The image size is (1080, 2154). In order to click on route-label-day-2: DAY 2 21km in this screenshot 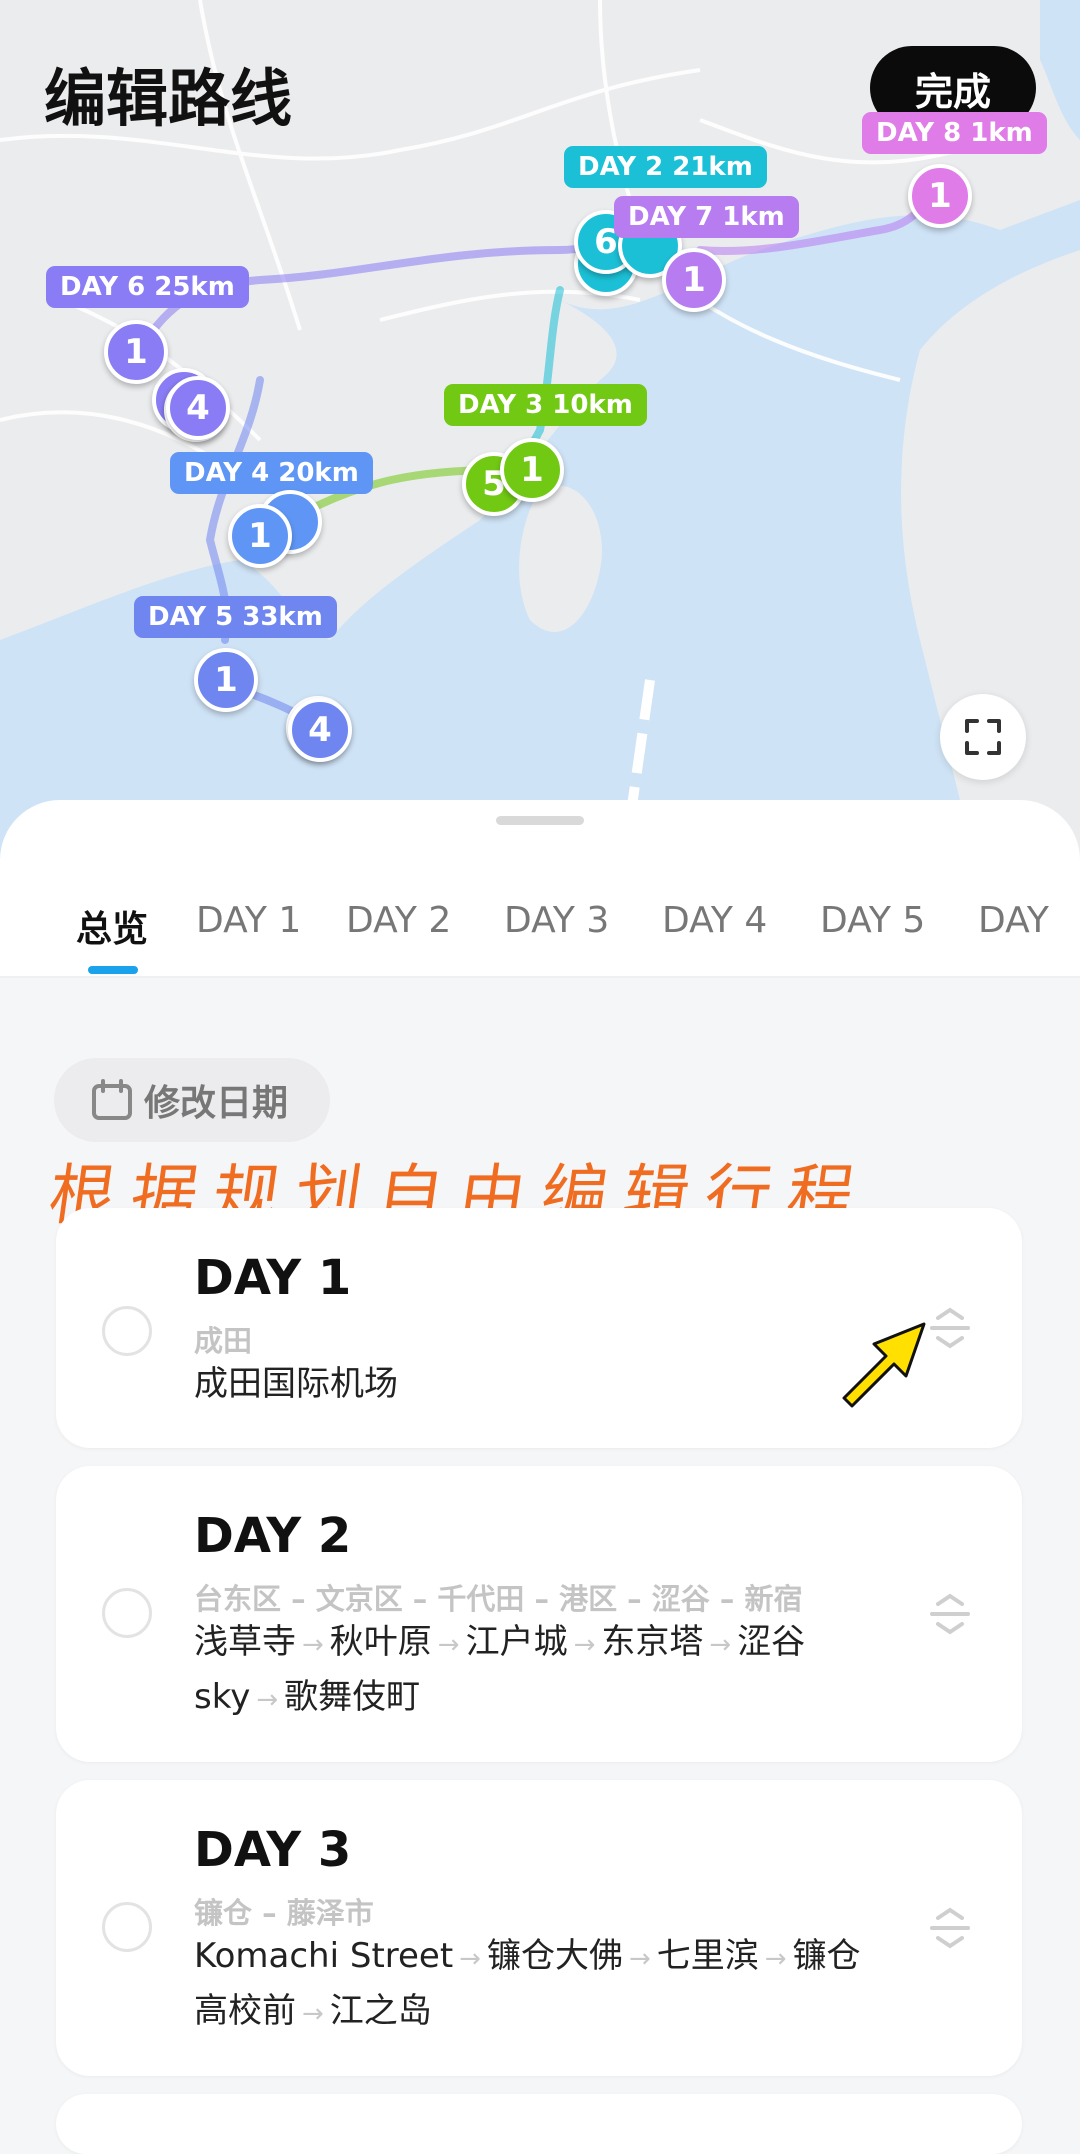, I will do `click(665, 167)`.